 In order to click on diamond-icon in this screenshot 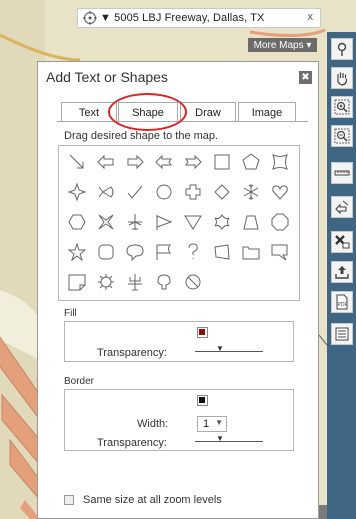, I will do `click(222, 192)`.